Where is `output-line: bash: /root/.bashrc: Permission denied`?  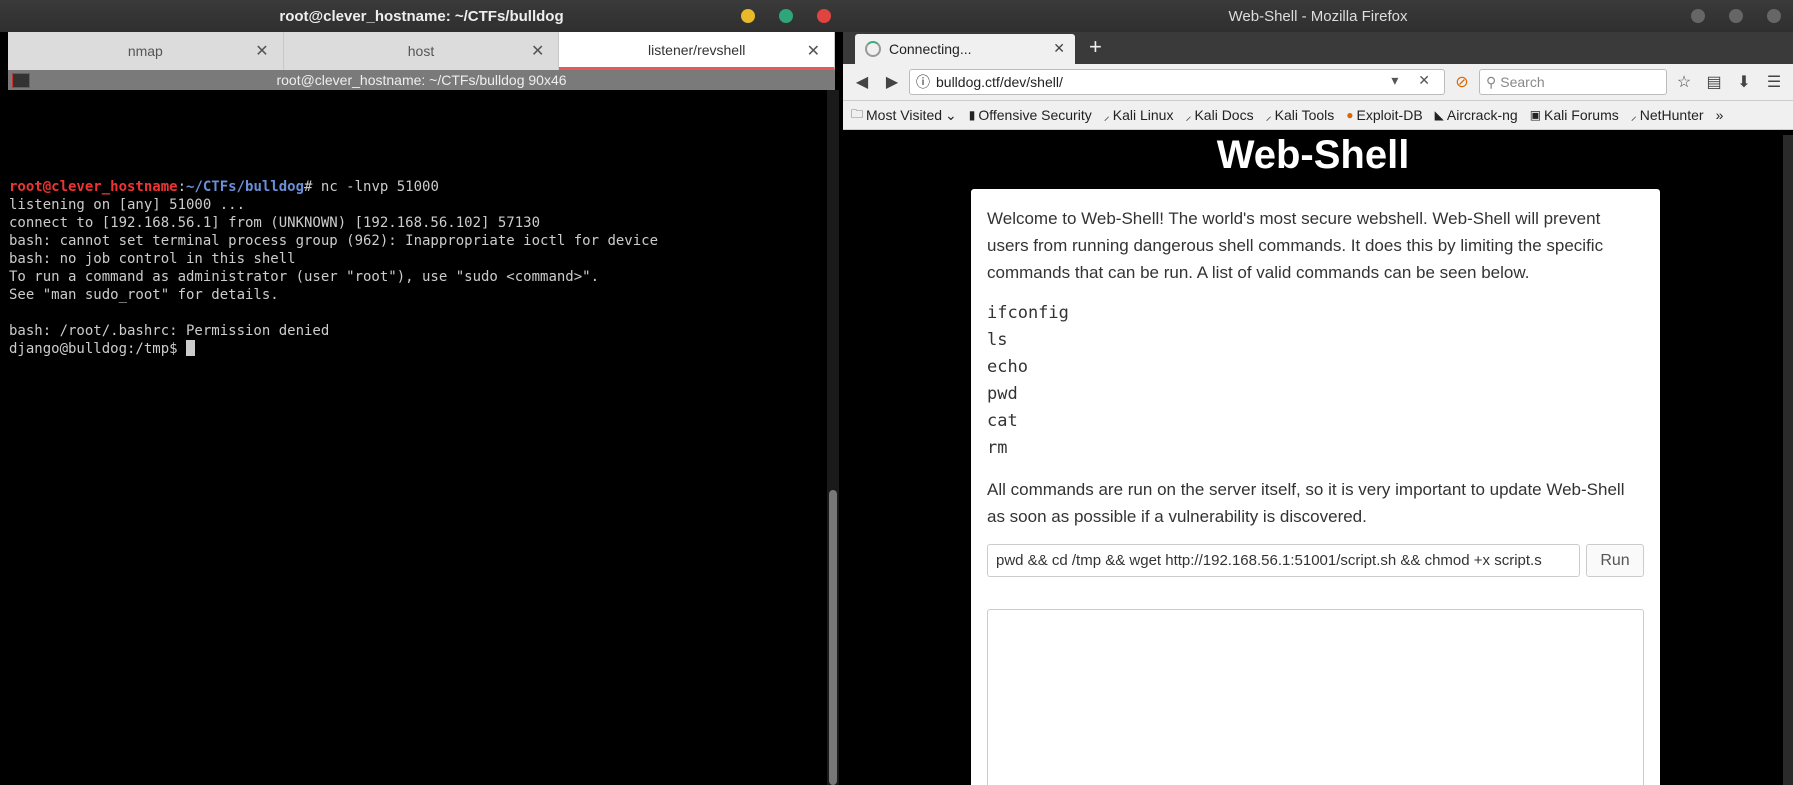 output-line: bash: /root/.bashrc: Permission denied is located at coordinates (169, 331).